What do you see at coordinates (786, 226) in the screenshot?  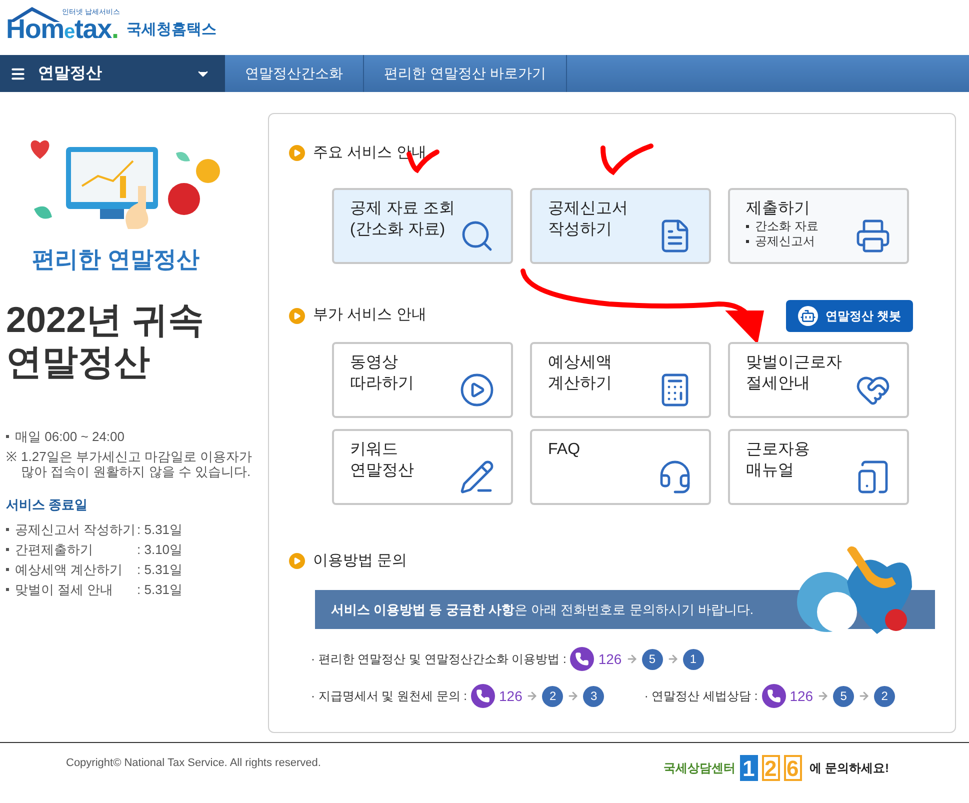 I see `card-bullet: 간소화 자료` at bounding box center [786, 226].